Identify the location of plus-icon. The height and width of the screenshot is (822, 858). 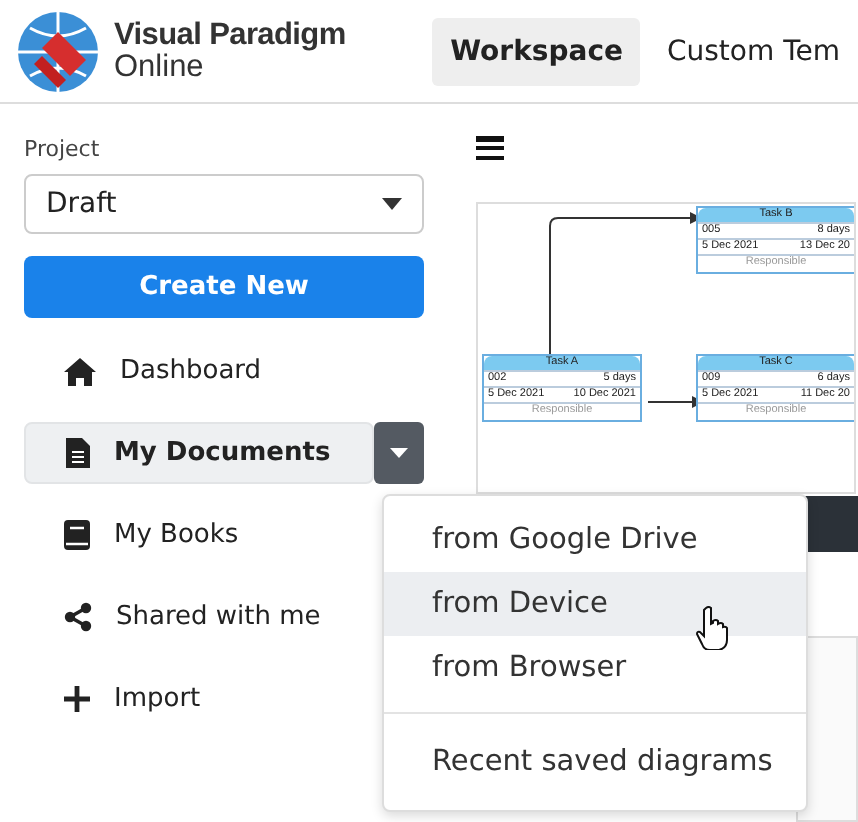
(77, 699).